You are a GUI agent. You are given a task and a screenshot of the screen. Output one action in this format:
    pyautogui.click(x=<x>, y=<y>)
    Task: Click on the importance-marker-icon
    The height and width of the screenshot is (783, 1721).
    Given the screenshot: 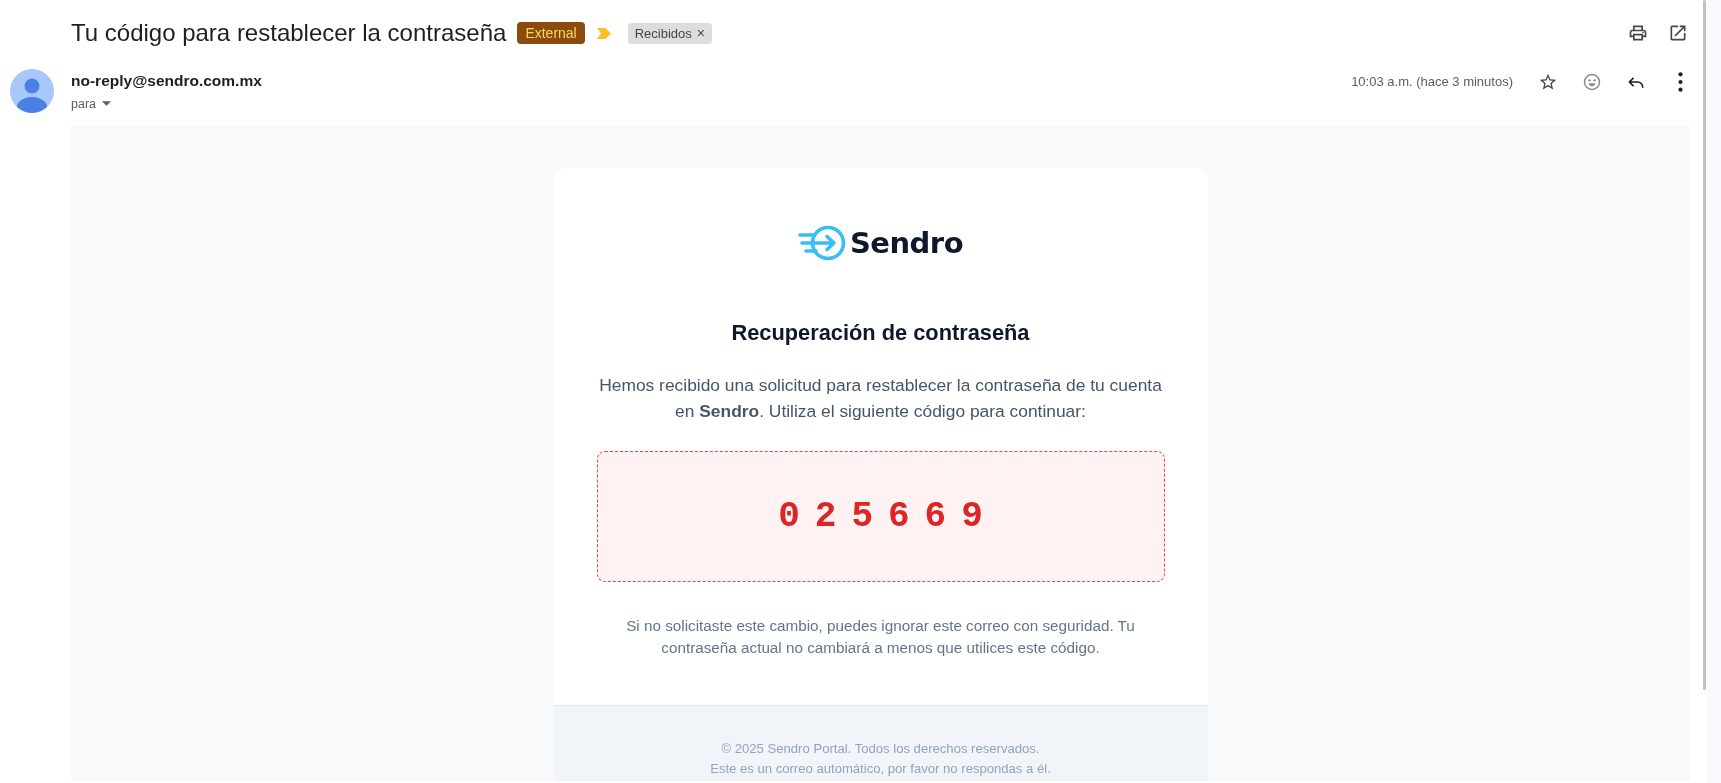 What is the action you would take?
    pyautogui.click(x=603, y=33)
    